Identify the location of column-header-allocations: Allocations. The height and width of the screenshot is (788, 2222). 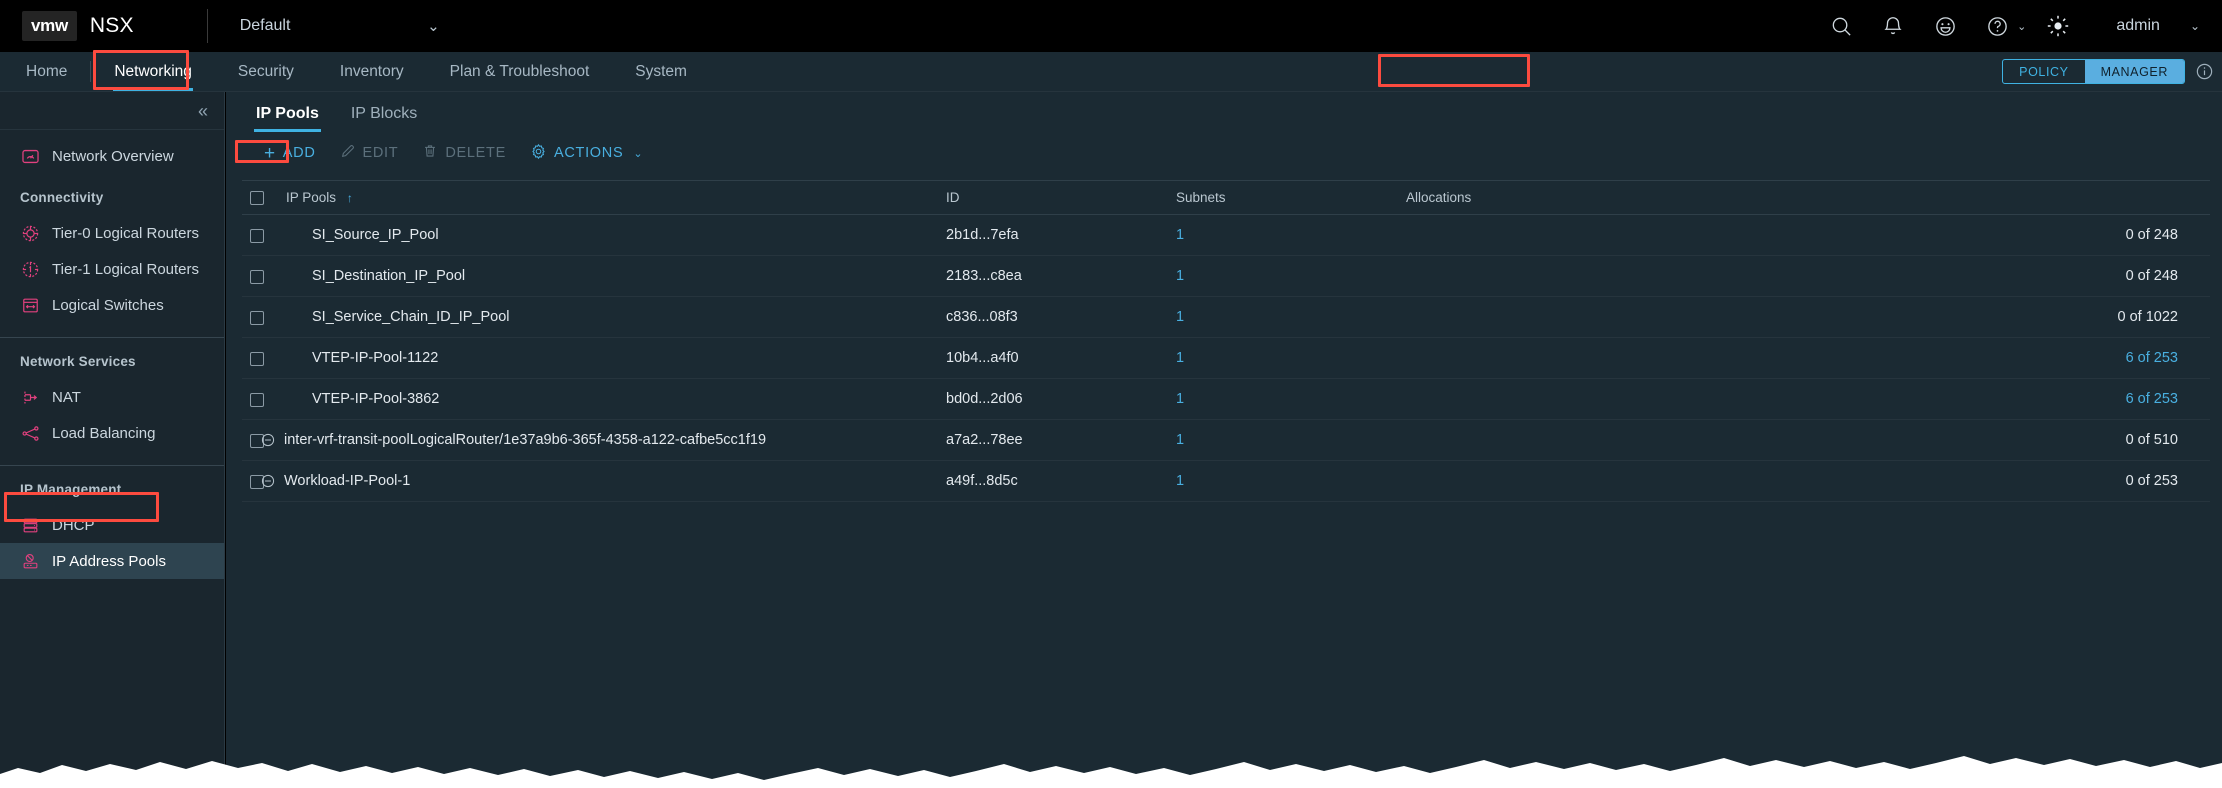
(1808, 198).